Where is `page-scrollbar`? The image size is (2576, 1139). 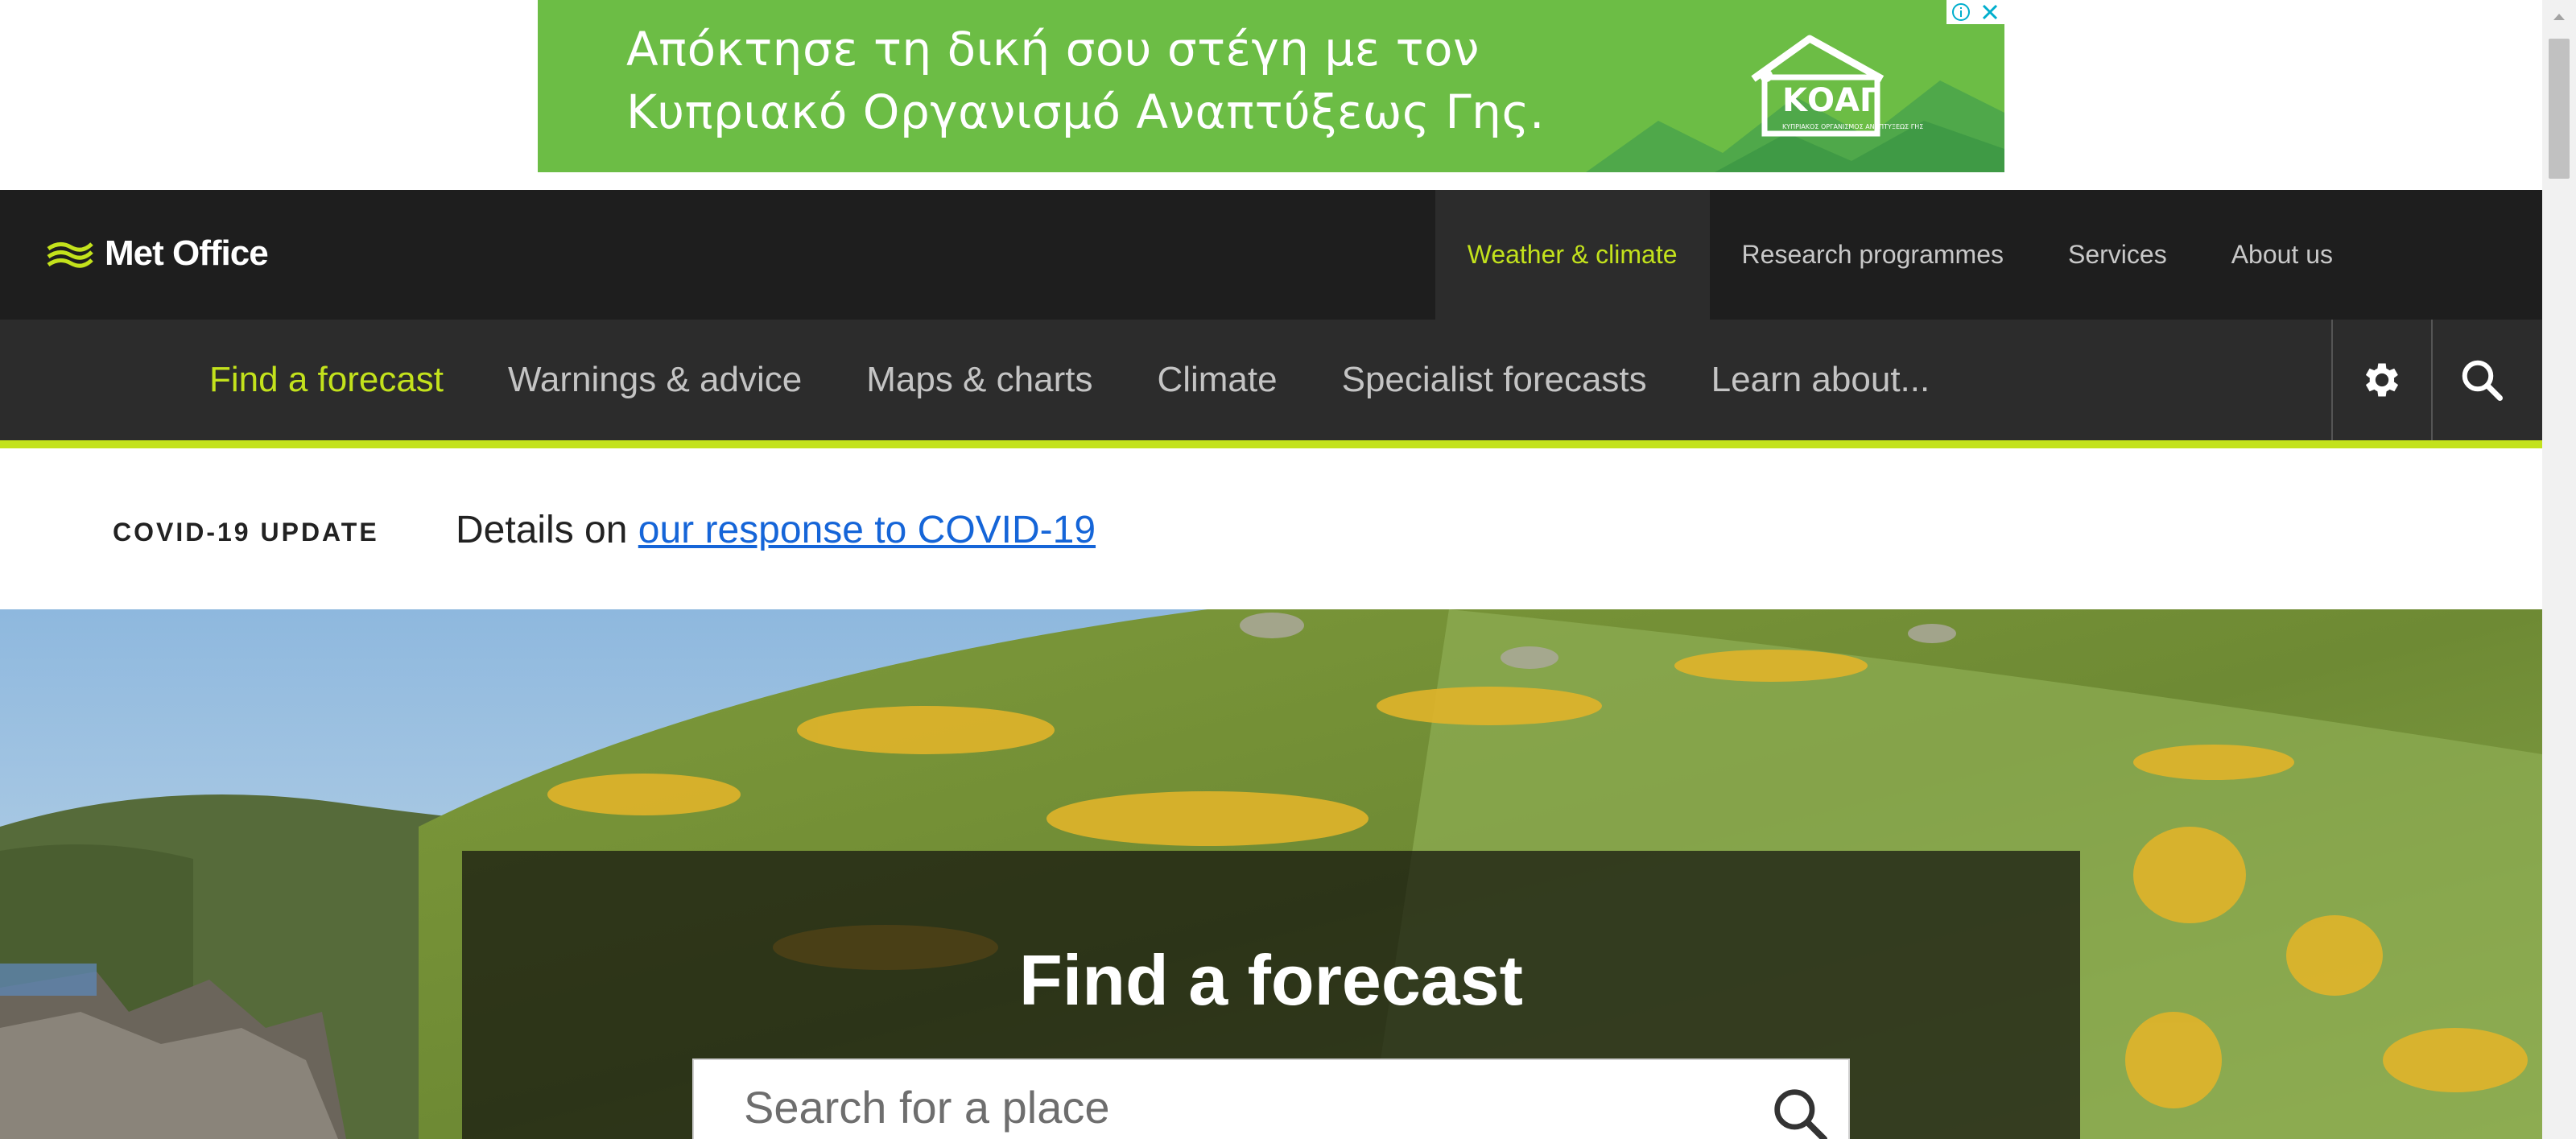
page-scrollbar is located at coordinates (2559, 569).